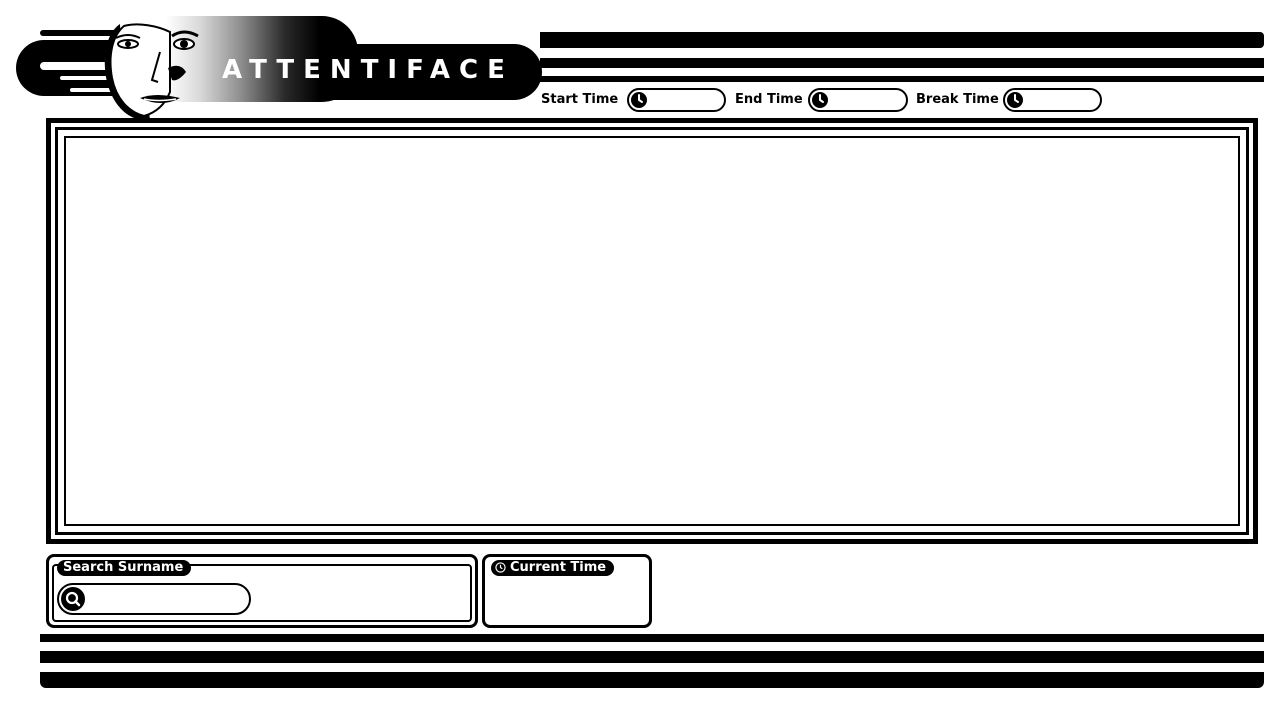 The width and height of the screenshot is (1280, 720). Describe the element at coordinates (262, 591) in the screenshot. I see `search-panel: Search Surname` at that location.